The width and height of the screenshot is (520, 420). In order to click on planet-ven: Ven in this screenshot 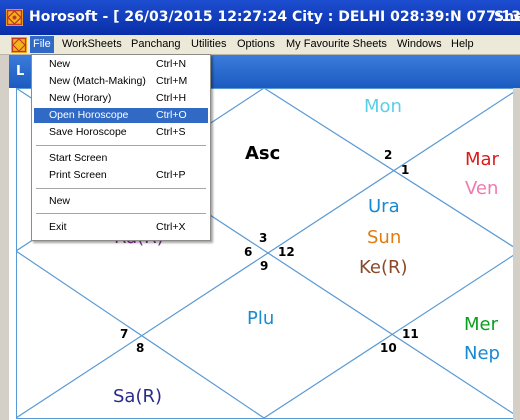, I will do `click(482, 188)`.